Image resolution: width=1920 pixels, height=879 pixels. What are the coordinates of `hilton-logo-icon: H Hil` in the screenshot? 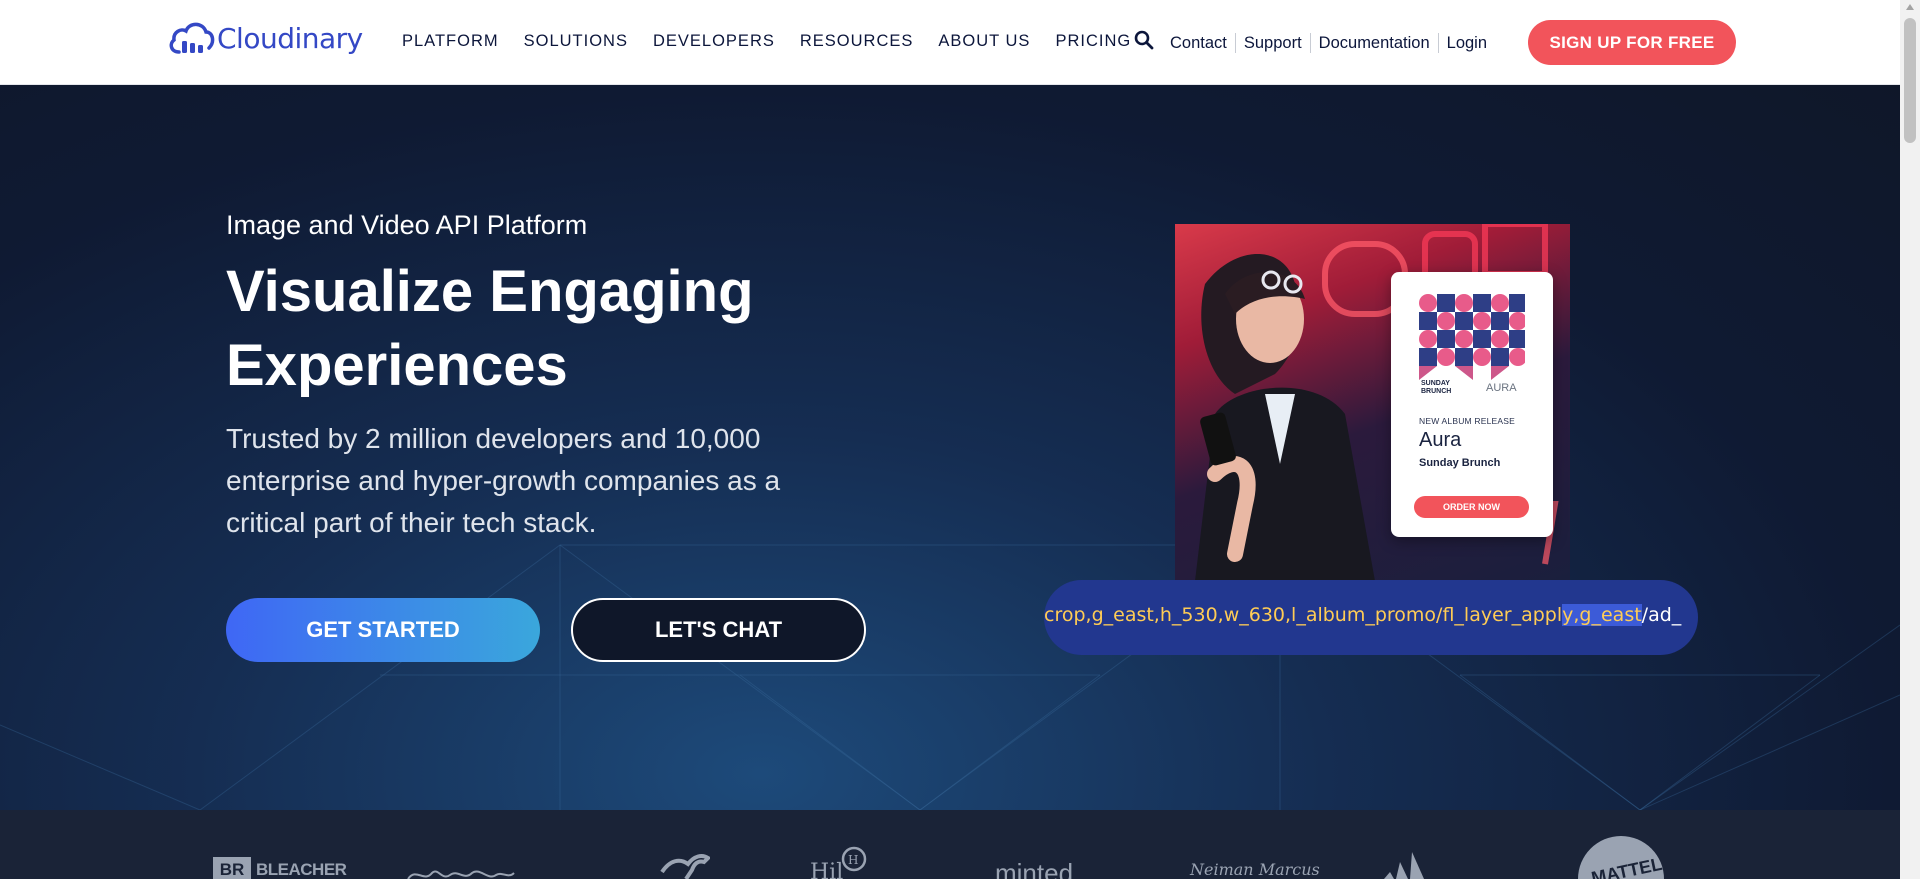 It's located at (838, 862).